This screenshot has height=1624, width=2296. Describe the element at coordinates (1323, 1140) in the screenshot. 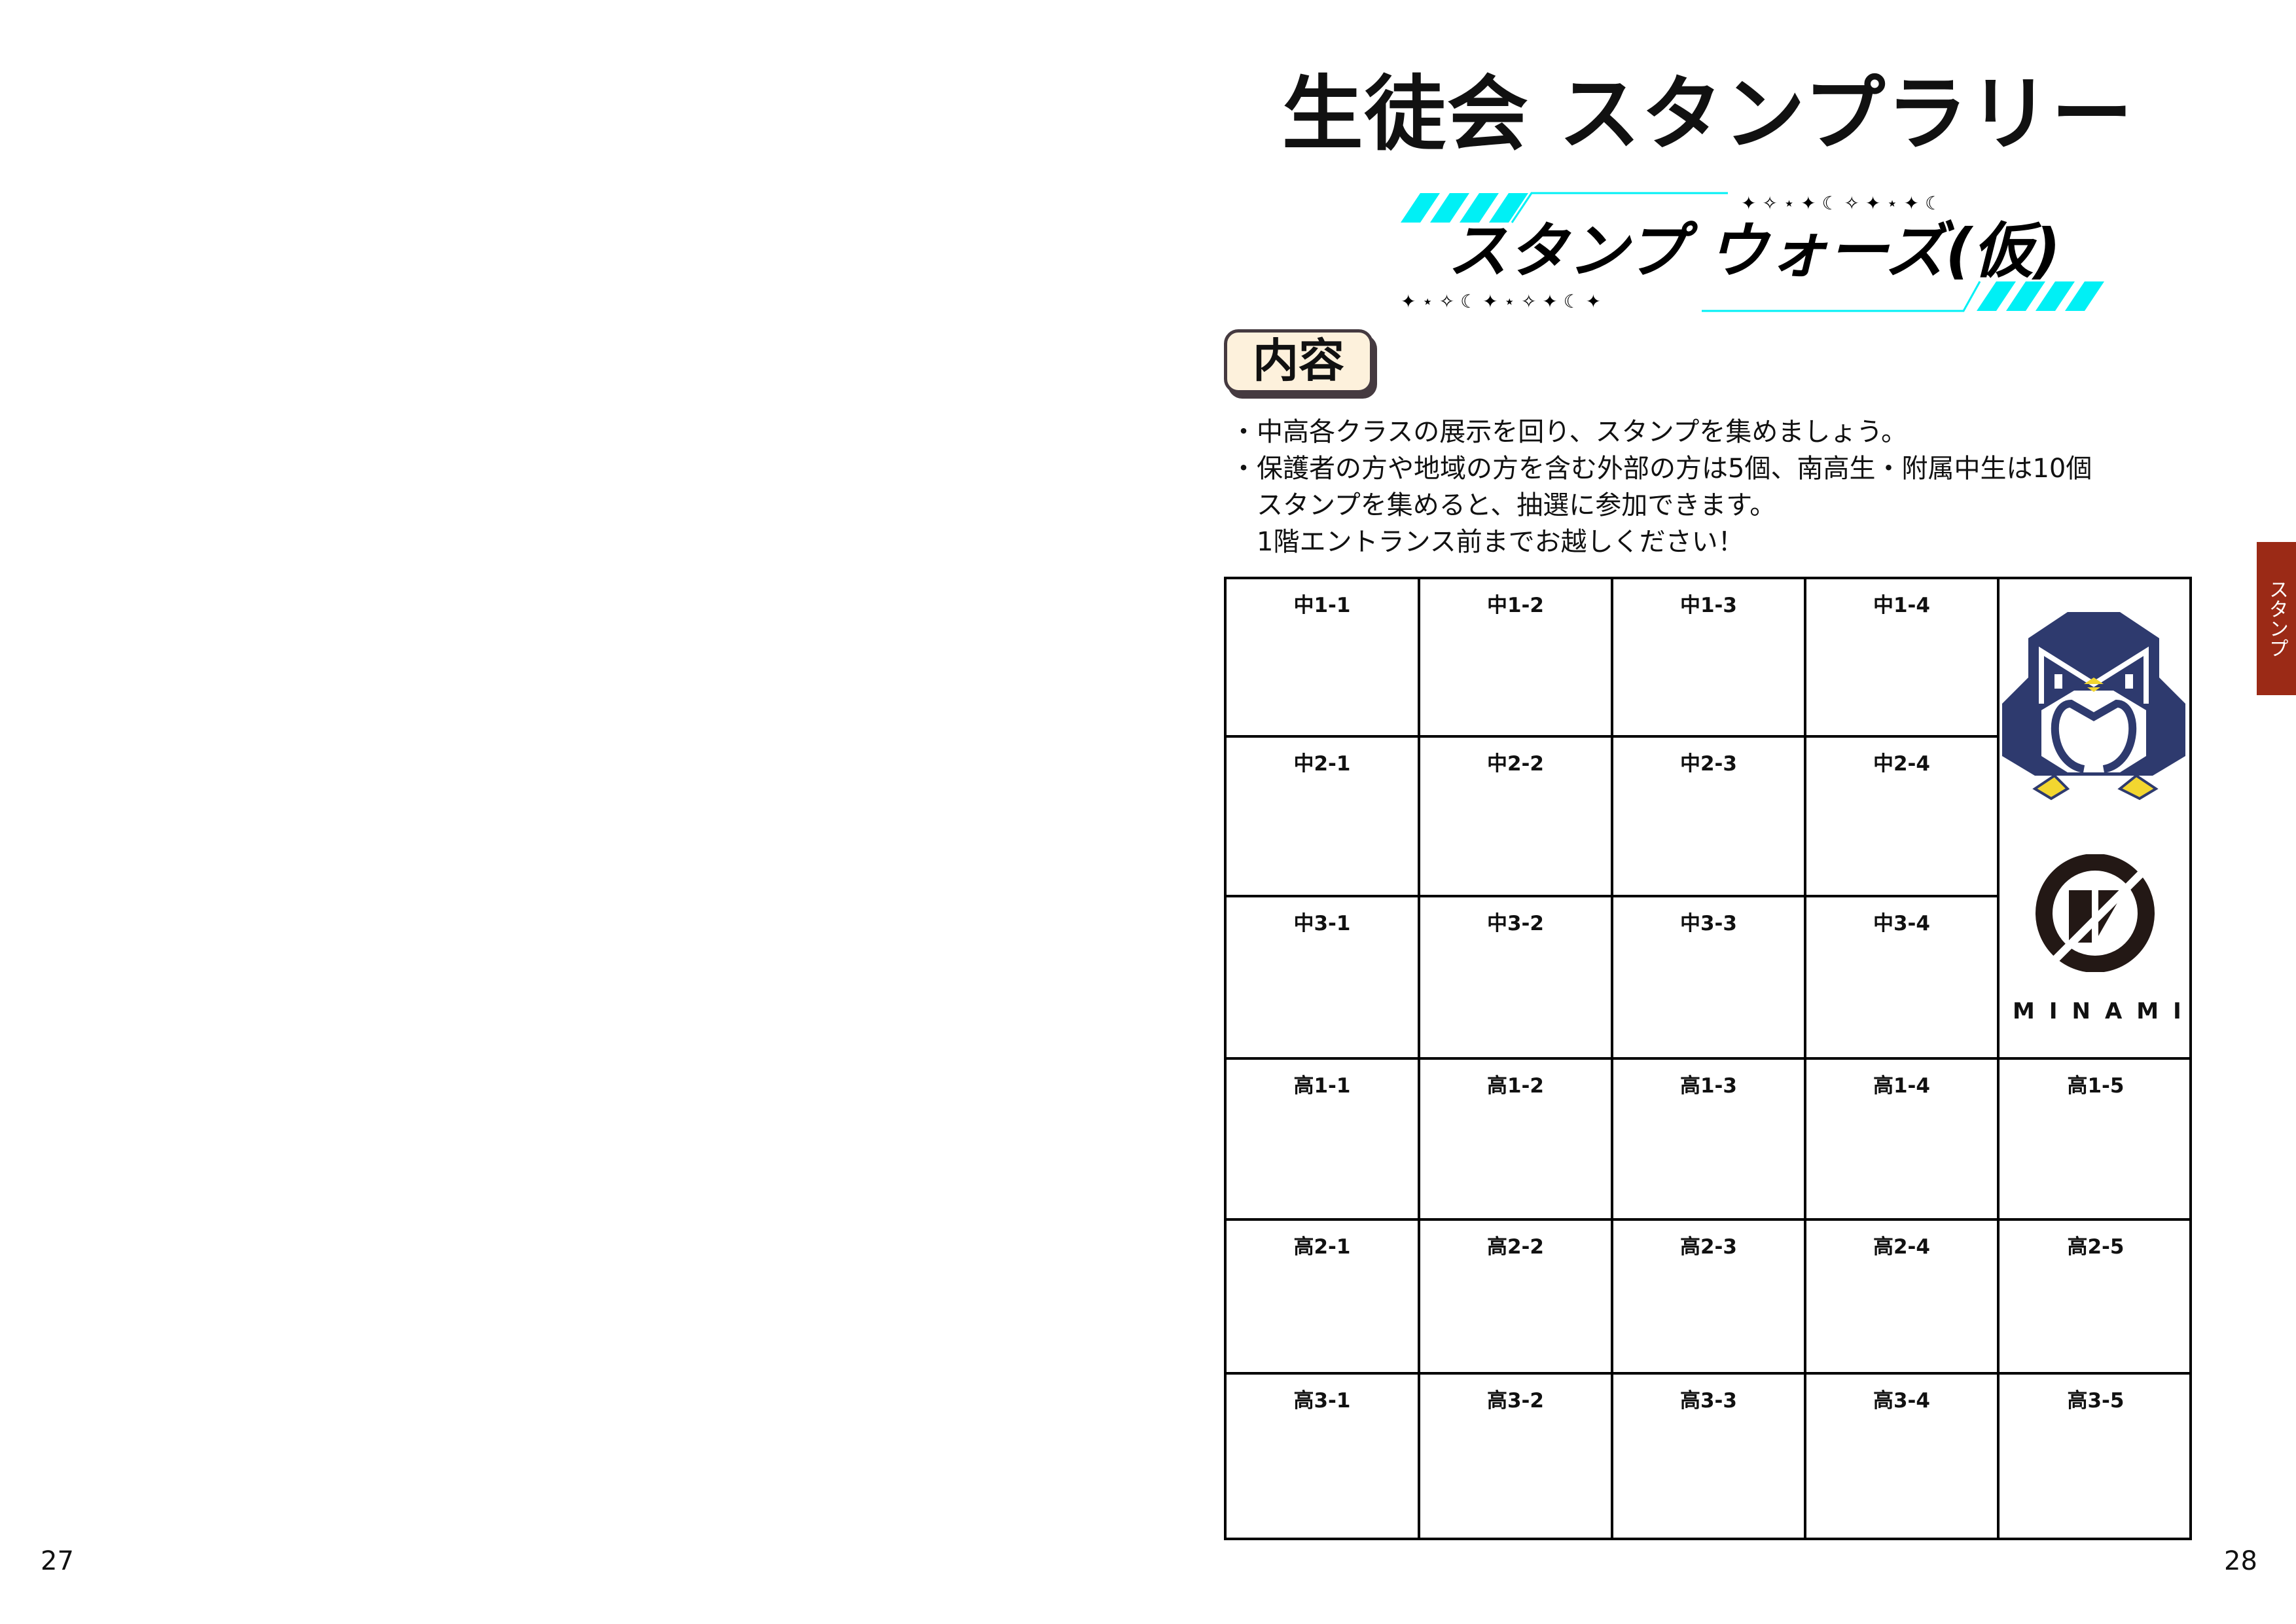

I see `stamp-cell: 高1-1` at that location.